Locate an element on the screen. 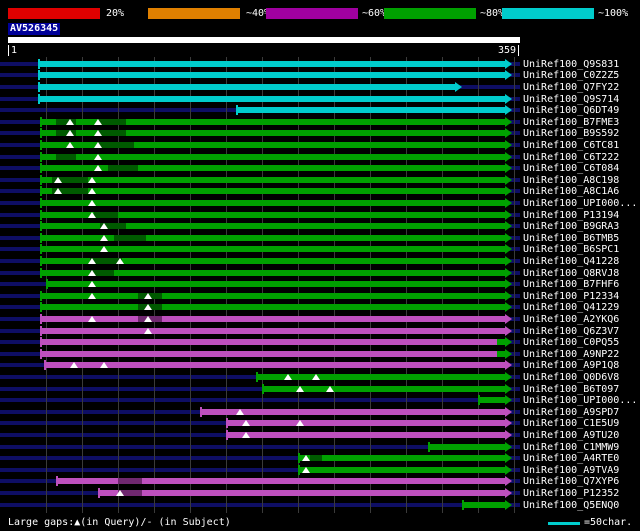 Image resolution: width=640 pixels, height=531 pixels. hit-label: UniRef100_B9S592 is located at coordinates (571, 133).